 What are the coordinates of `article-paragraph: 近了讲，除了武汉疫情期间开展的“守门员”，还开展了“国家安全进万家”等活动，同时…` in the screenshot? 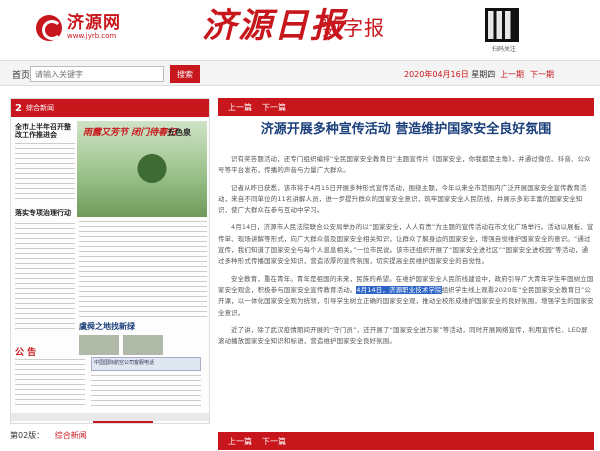 It's located at (403, 335).